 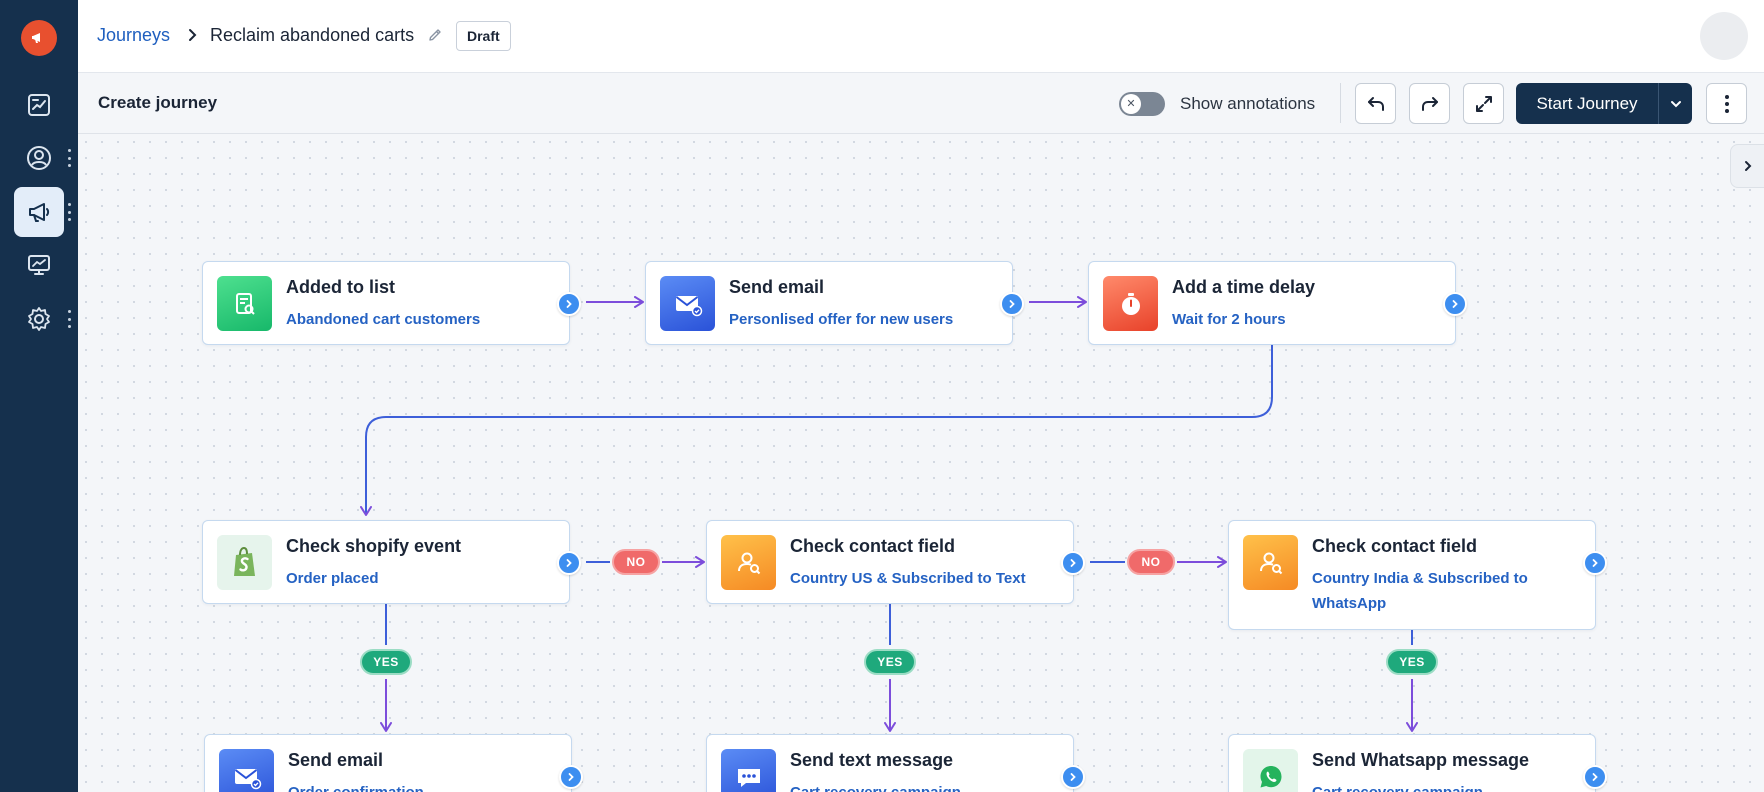 What do you see at coordinates (1142, 104) in the screenshot?
I see `annotations-toggle: ✕` at bounding box center [1142, 104].